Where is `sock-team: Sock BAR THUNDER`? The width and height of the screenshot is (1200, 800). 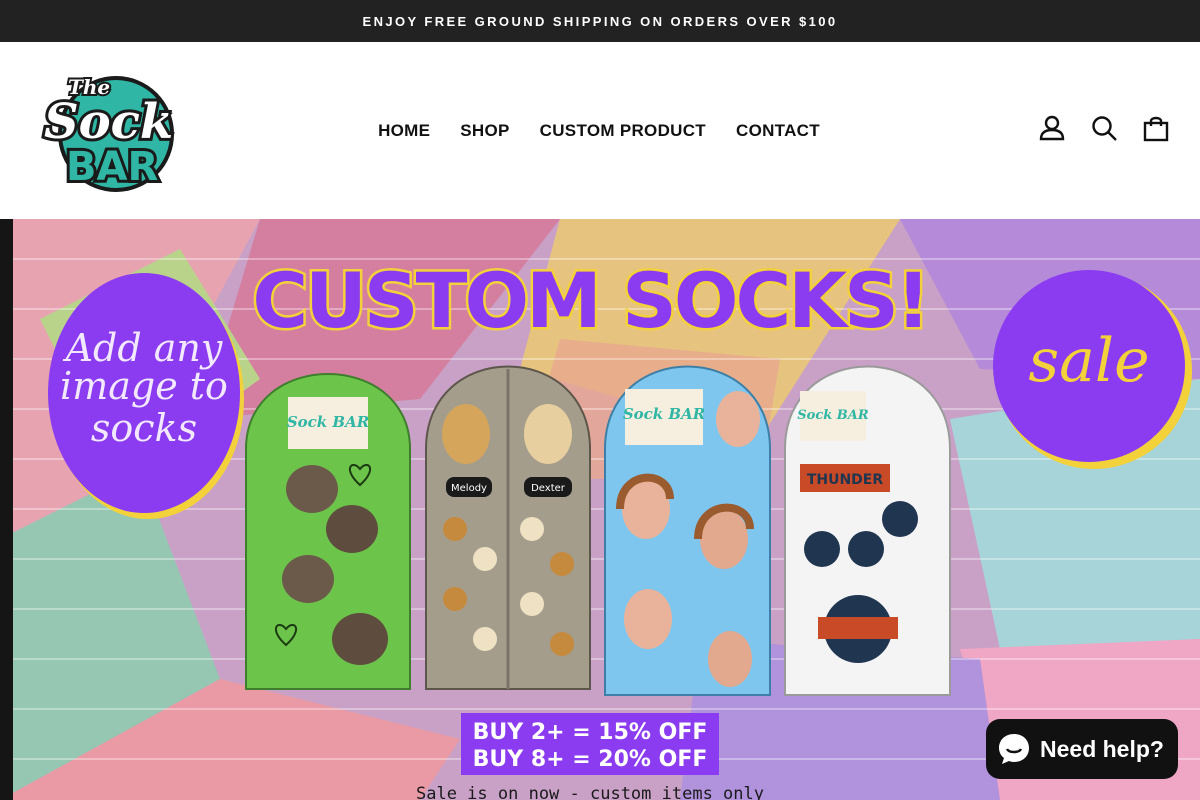 sock-team: Sock BAR THUNDER is located at coordinates (867, 530).